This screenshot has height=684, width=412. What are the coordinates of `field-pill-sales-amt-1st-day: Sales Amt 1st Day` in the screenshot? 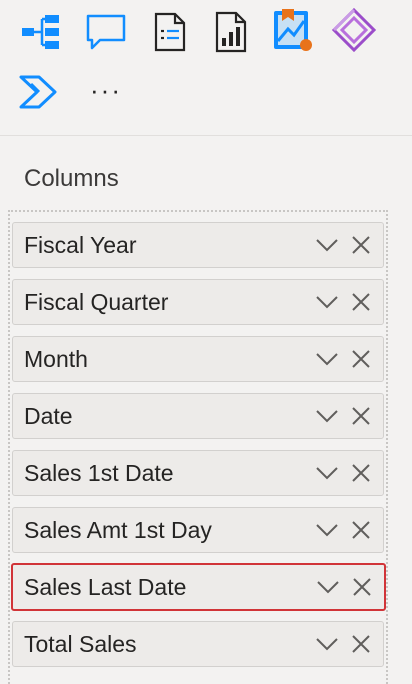 It's located at (198, 530).